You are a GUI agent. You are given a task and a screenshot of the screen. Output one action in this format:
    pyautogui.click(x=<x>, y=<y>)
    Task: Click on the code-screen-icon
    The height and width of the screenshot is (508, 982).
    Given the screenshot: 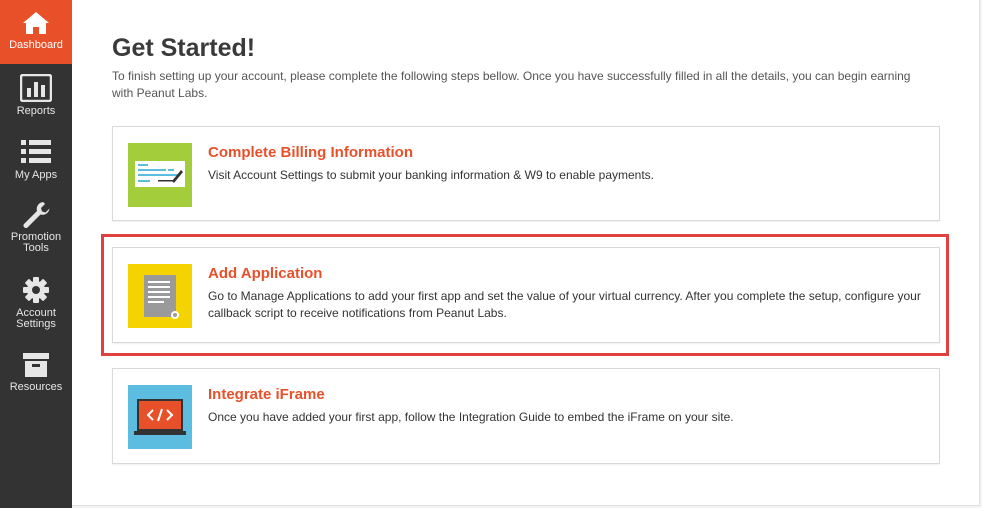 What is the action you would take?
    pyautogui.click(x=160, y=417)
    